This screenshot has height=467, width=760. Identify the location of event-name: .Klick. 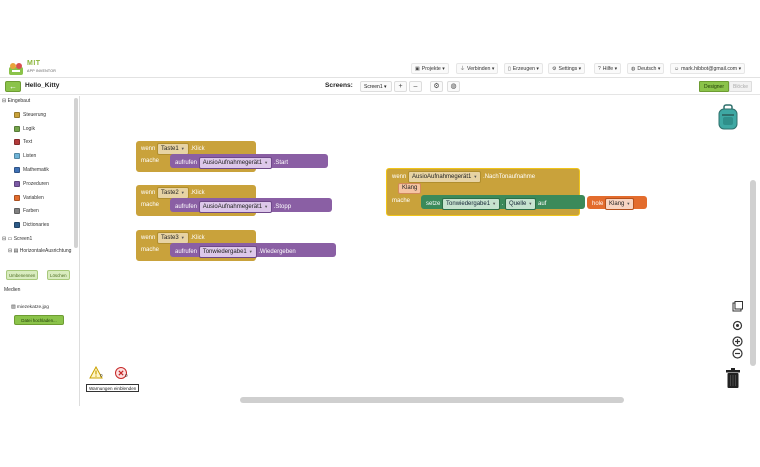
(197, 238).